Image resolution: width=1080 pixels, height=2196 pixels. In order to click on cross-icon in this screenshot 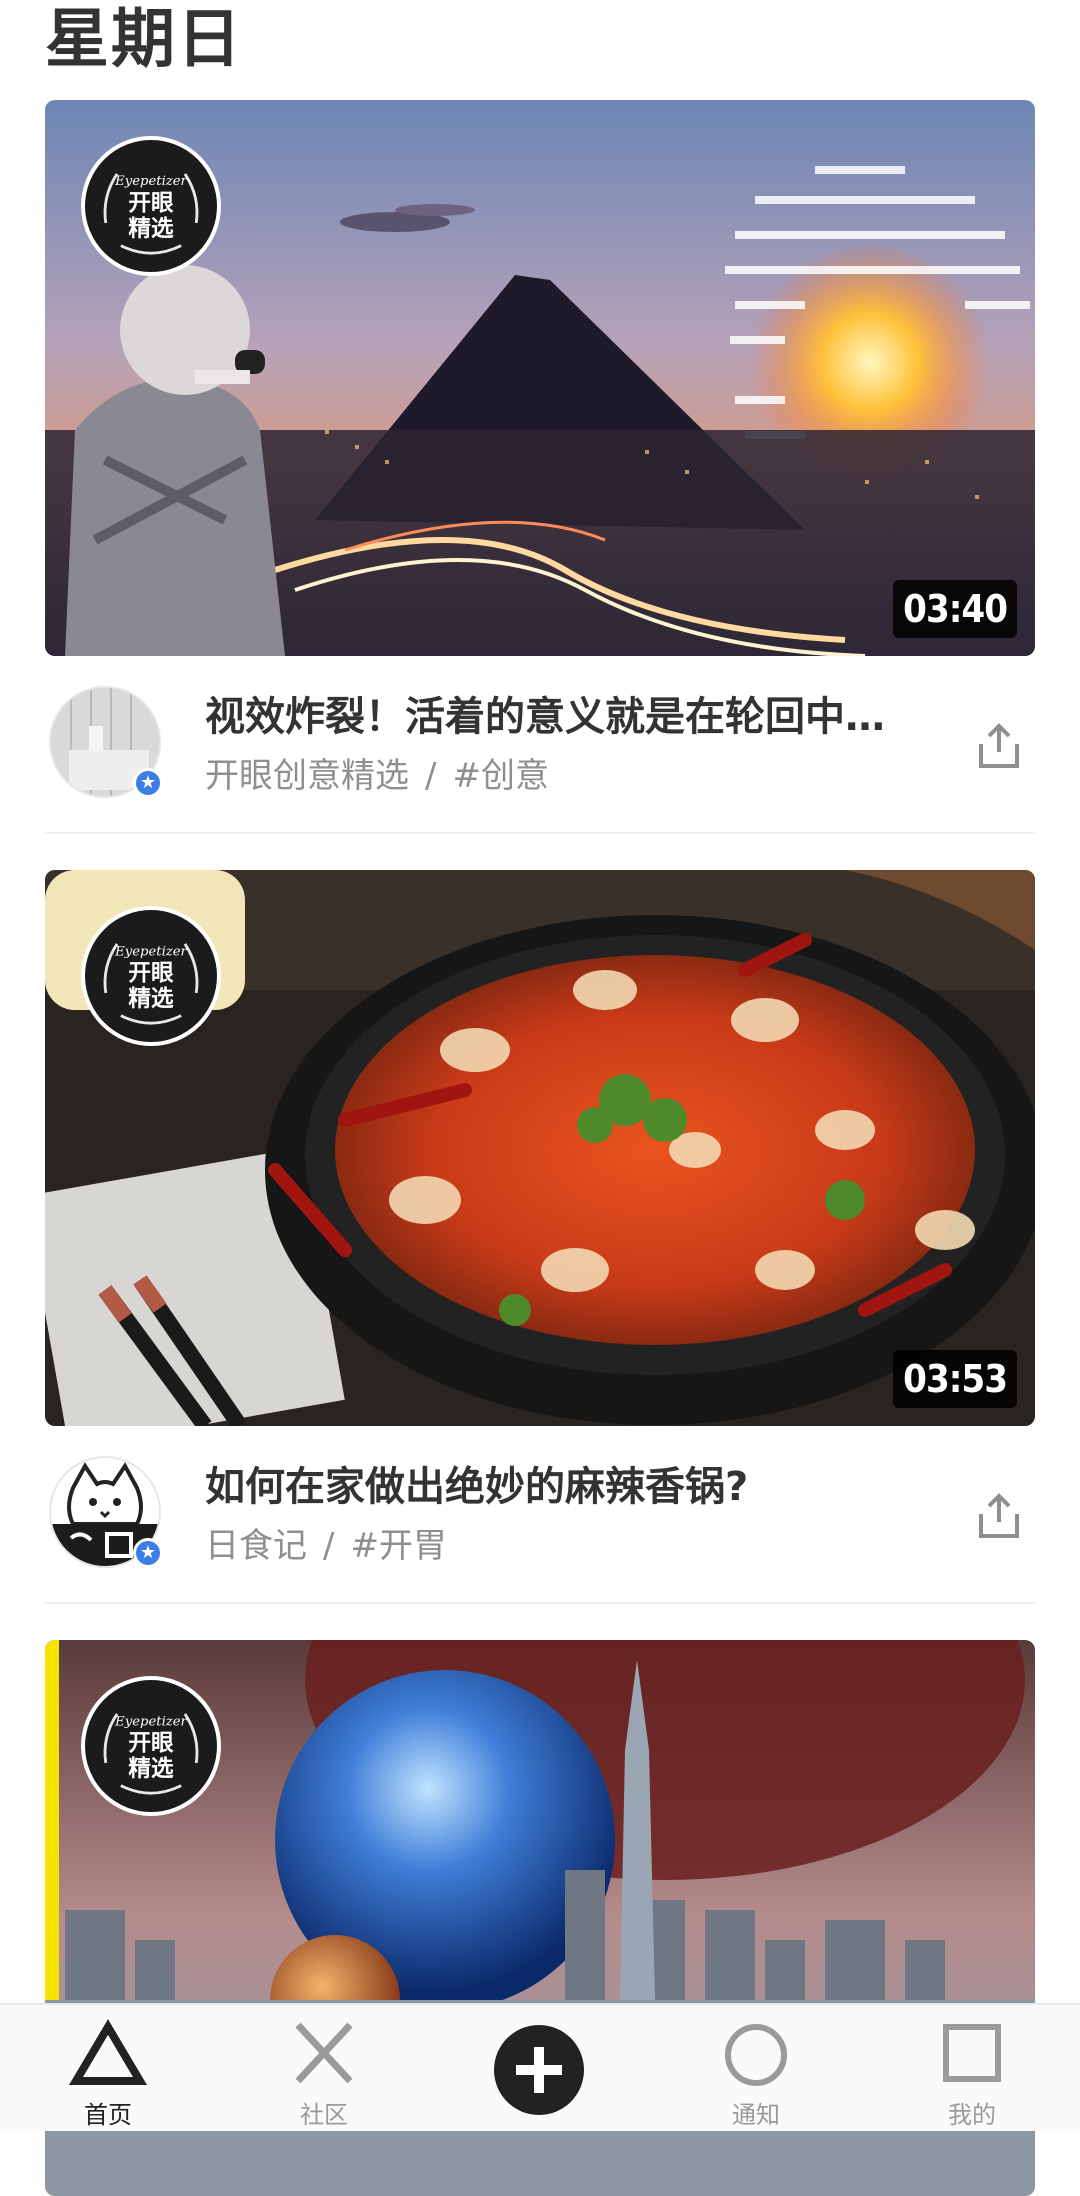, I will do `click(324, 2053)`.